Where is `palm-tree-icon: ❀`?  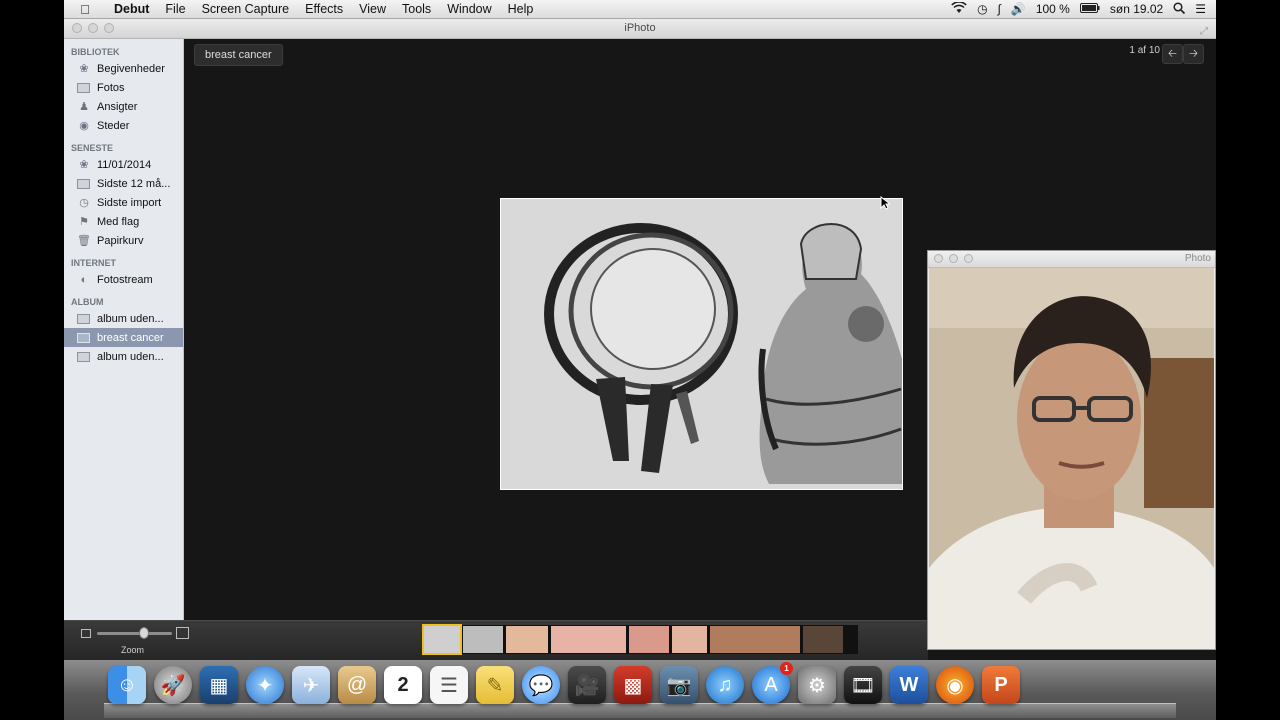
palm-tree-icon: ❀ is located at coordinates (84, 68).